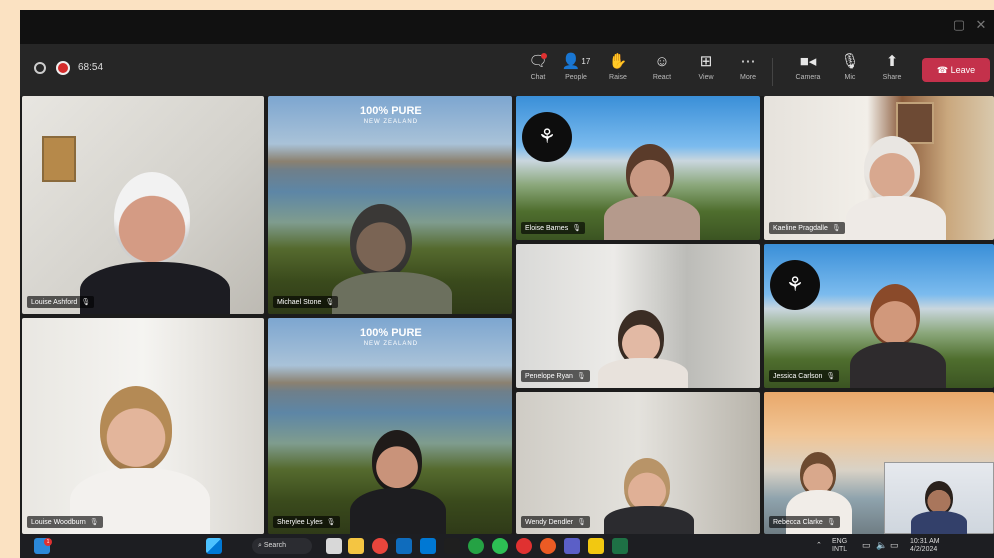 The image size is (994, 558). Describe the element at coordinates (282, 546) in the screenshot. I see `taskbar-search: ⌕ Search` at that location.